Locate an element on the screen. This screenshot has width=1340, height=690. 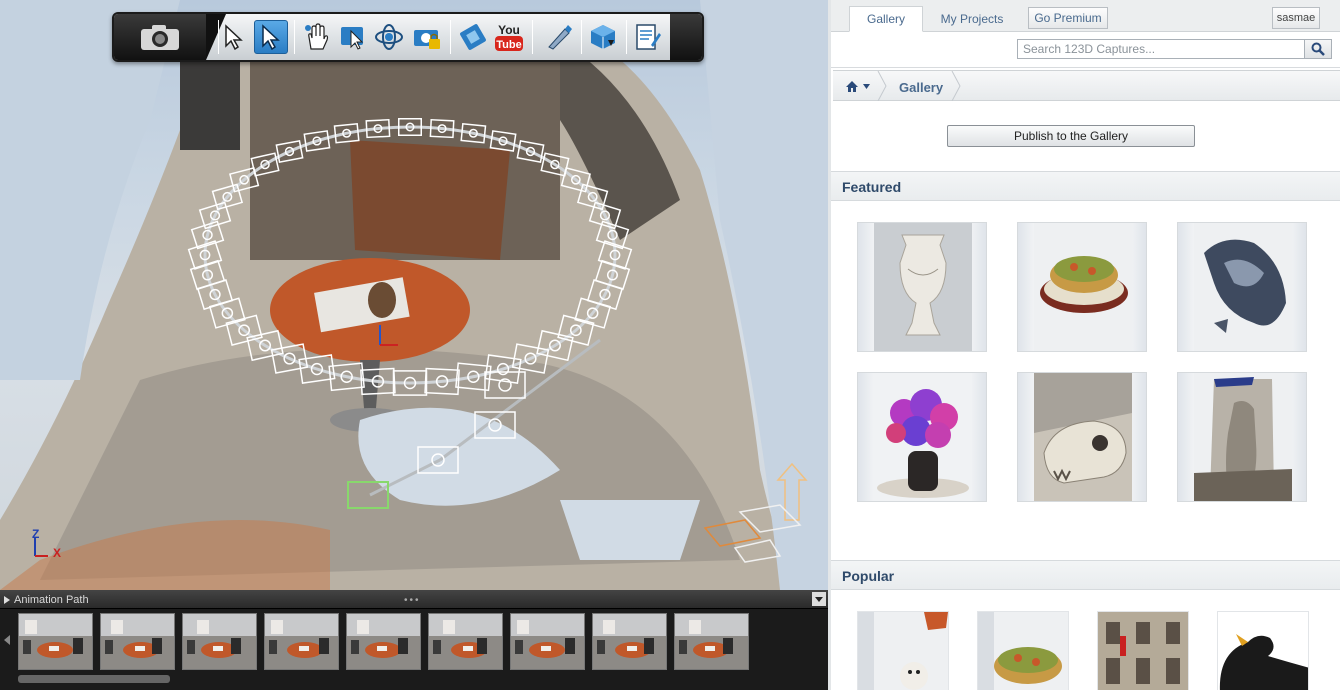
flower-bouquet-model-thumbnail is located at coordinates (923, 437).